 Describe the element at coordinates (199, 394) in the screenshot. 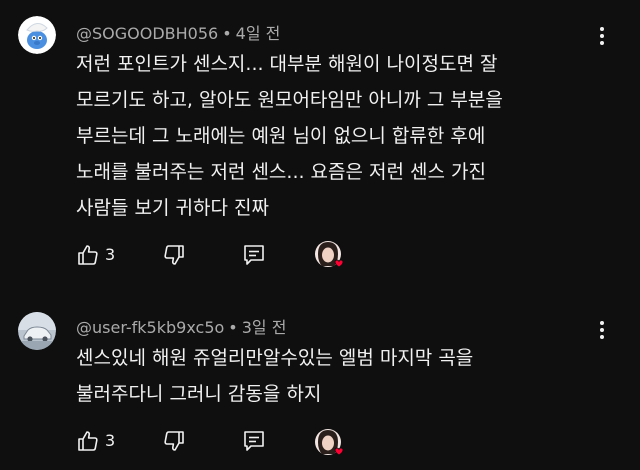

I see `comment-line: 불러주다니 그러니 감동을 하지` at that location.